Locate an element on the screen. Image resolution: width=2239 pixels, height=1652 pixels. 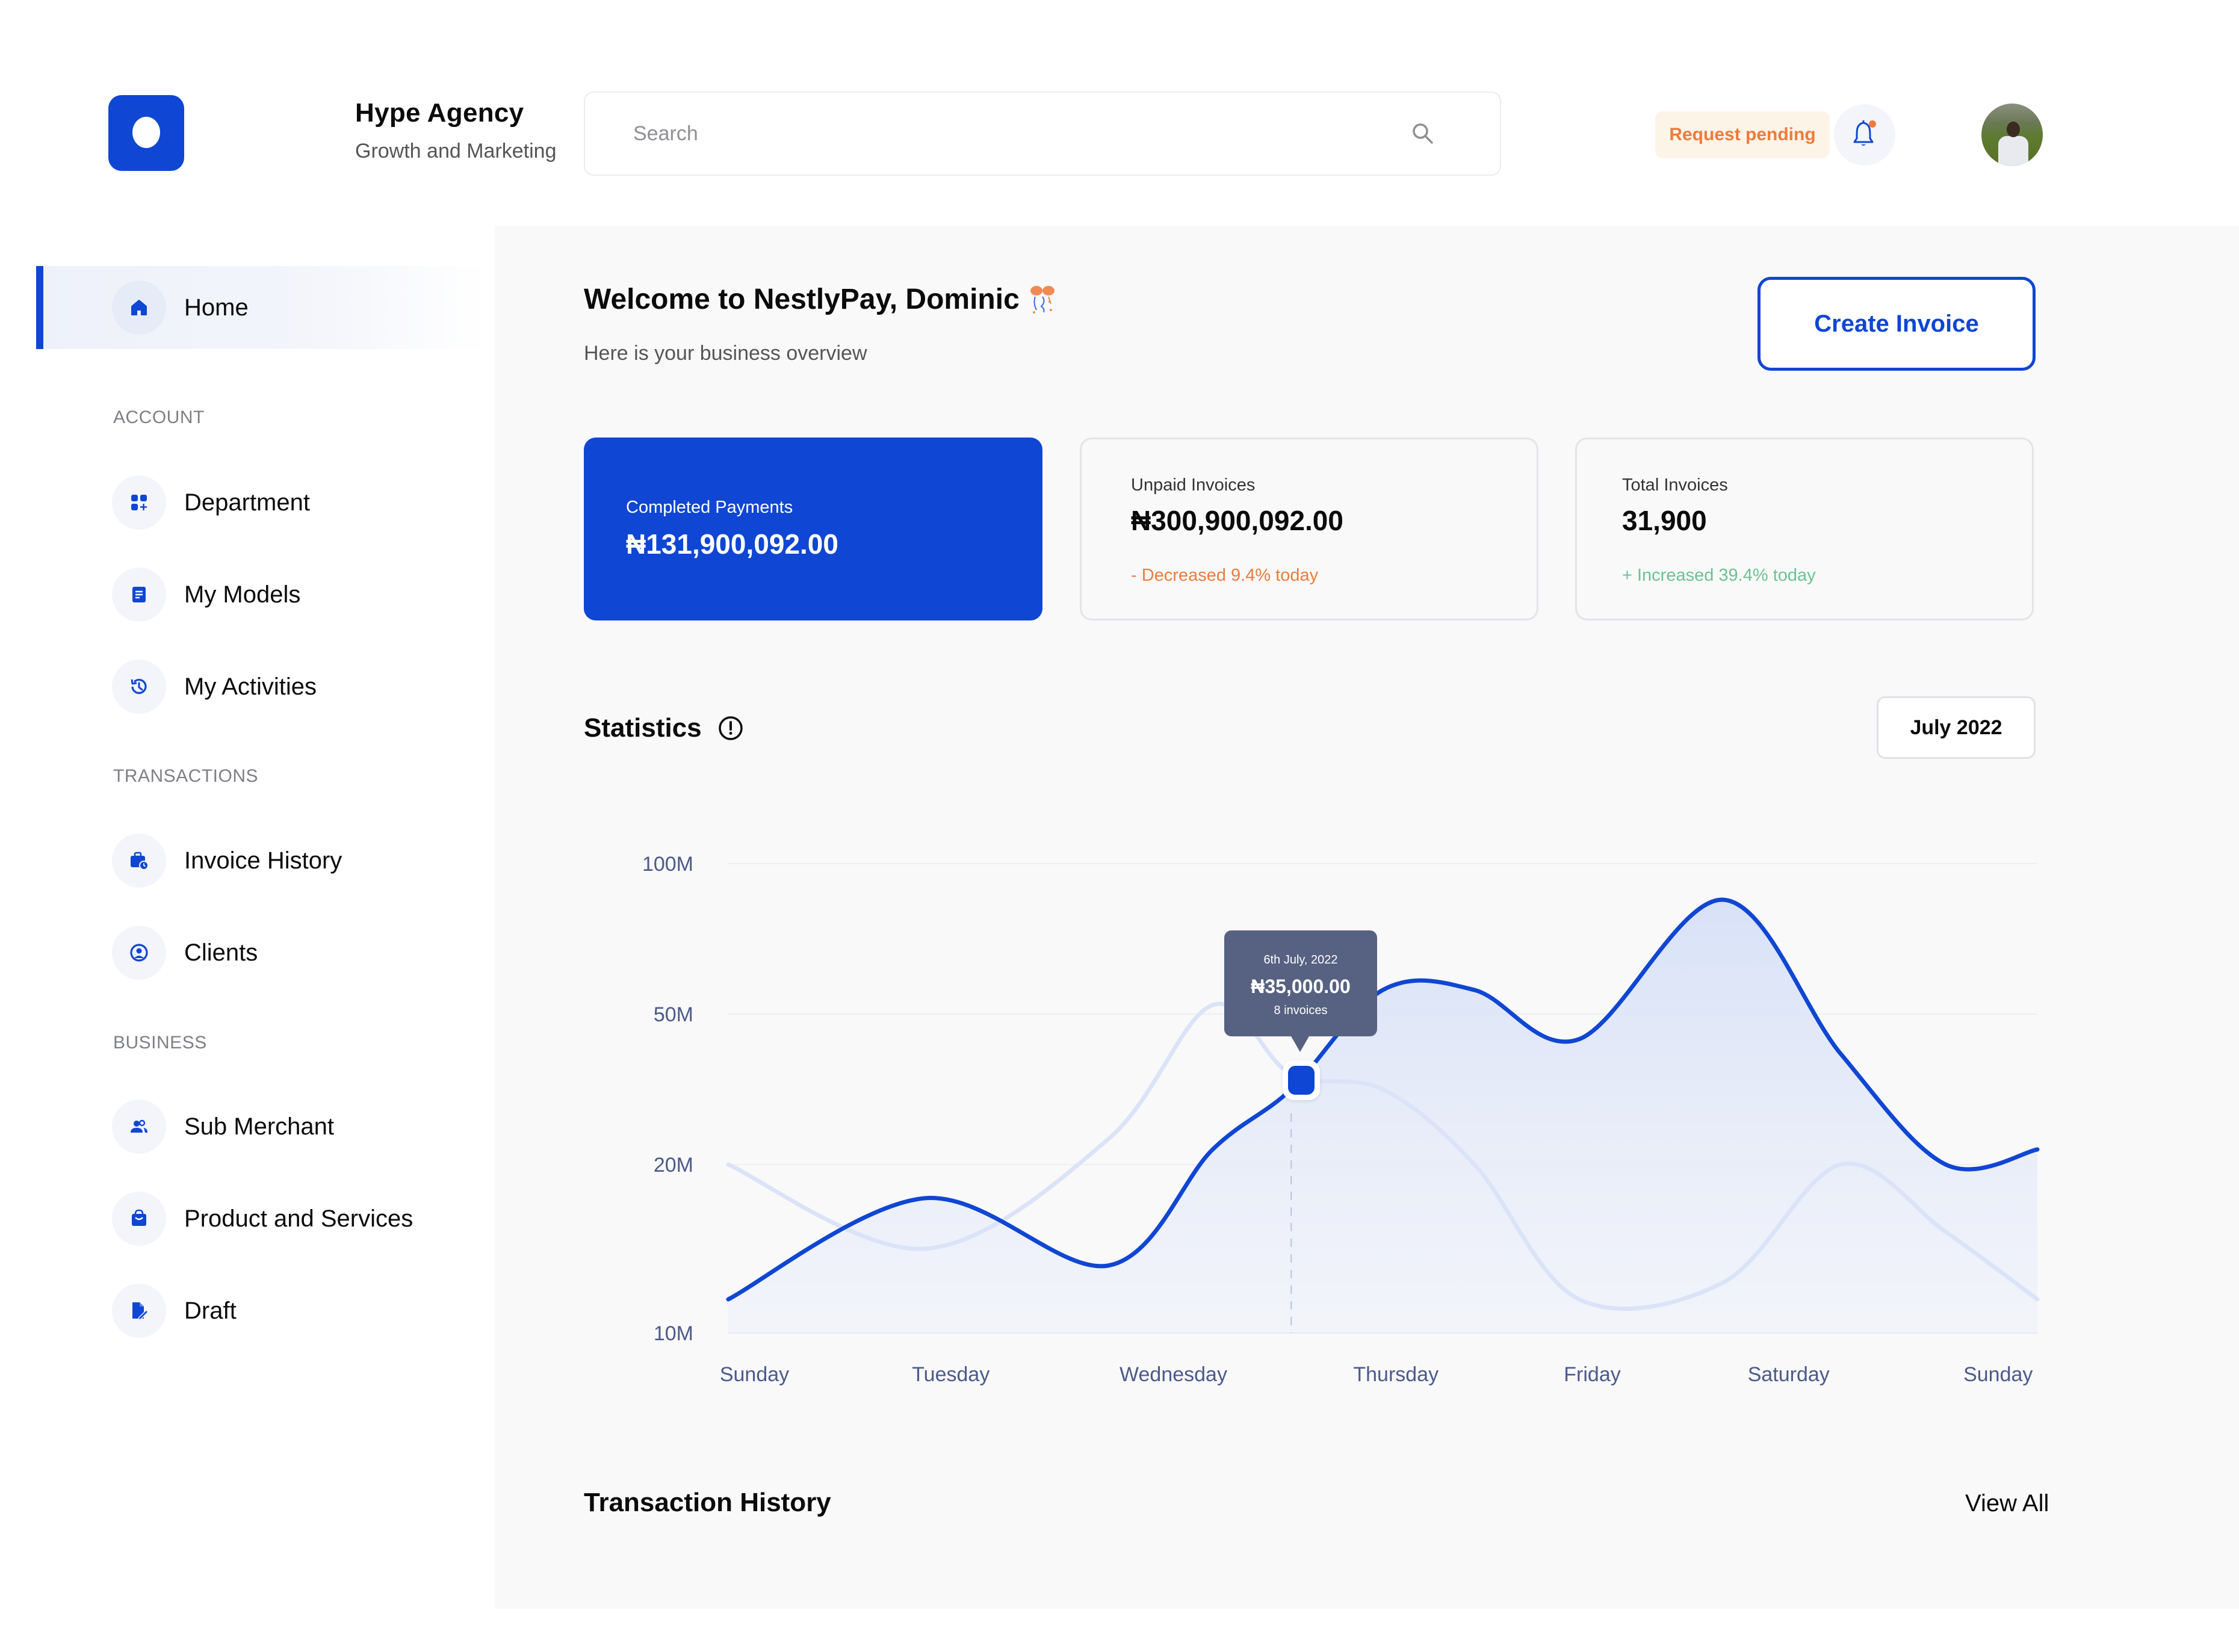
card-label: Total Invoices is located at coordinates (1675, 485).